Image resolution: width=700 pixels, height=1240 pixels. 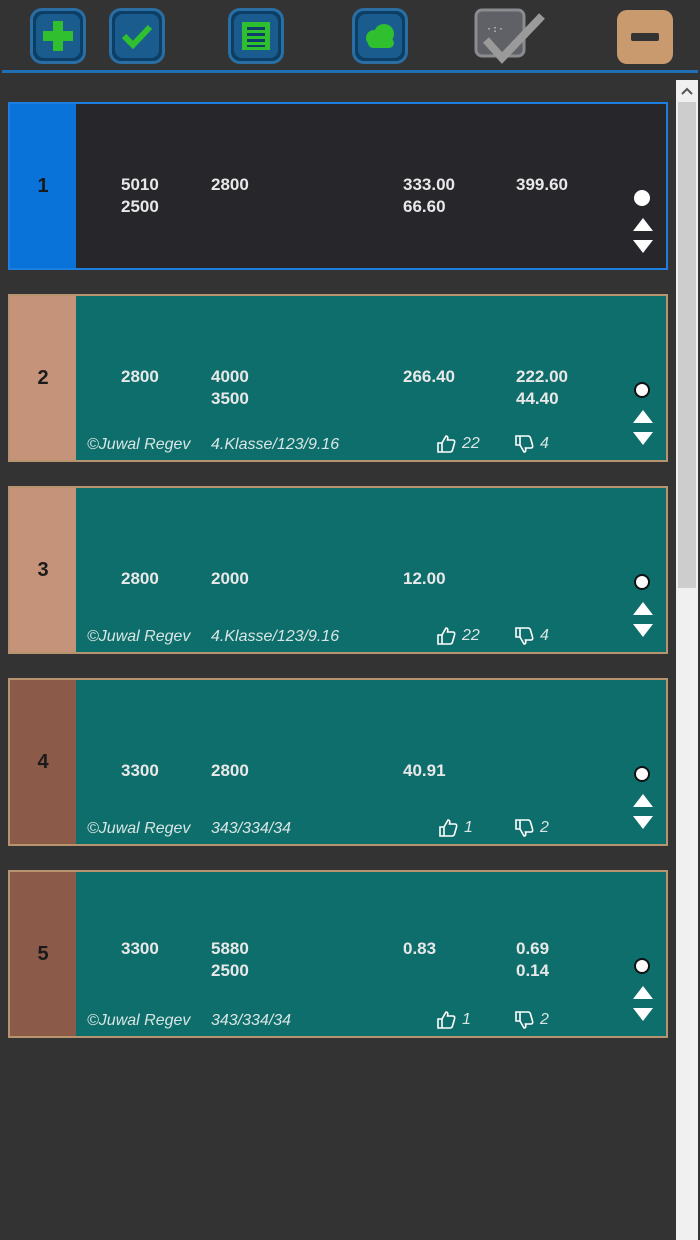 I want to click on value-col4: 399.60, so click(x=542, y=184).